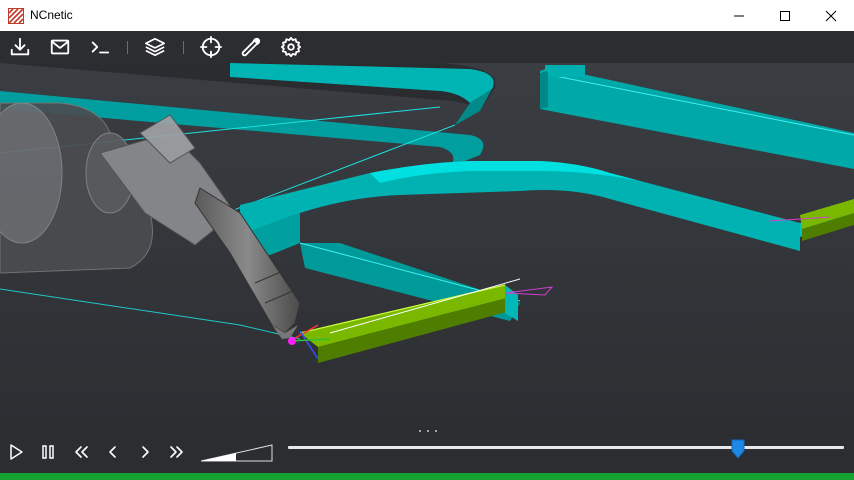 The image size is (854, 480). What do you see at coordinates (51, 15) in the screenshot?
I see `window-title: NCnetic` at bounding box center [51, 15].